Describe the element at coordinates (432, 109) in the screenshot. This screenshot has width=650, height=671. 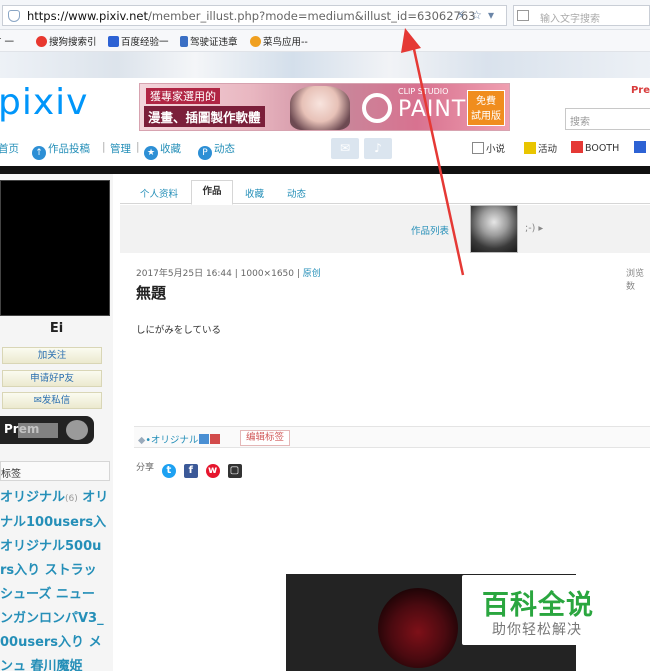
I see `banner-paint: PAINT` at that location.